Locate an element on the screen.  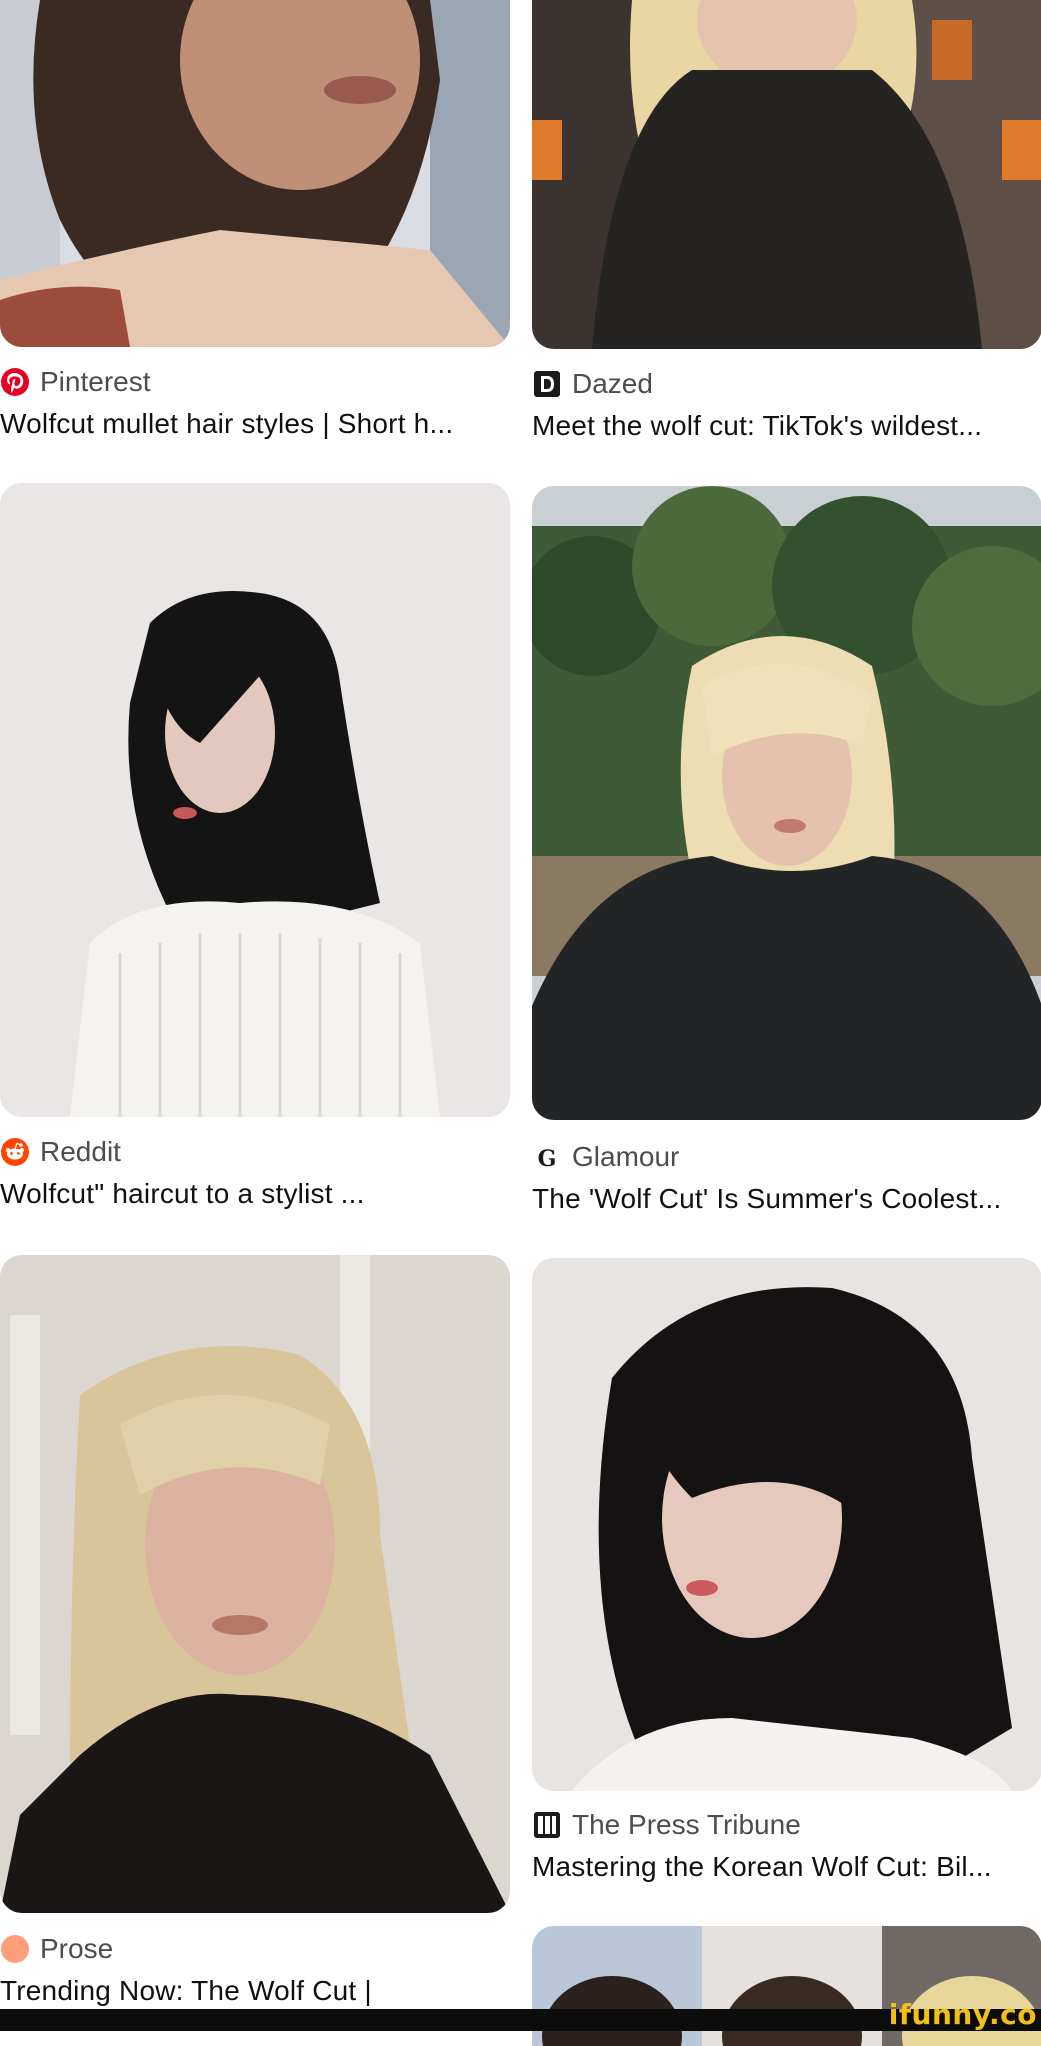
bottom-bar is located at coordinates (520, 2020).